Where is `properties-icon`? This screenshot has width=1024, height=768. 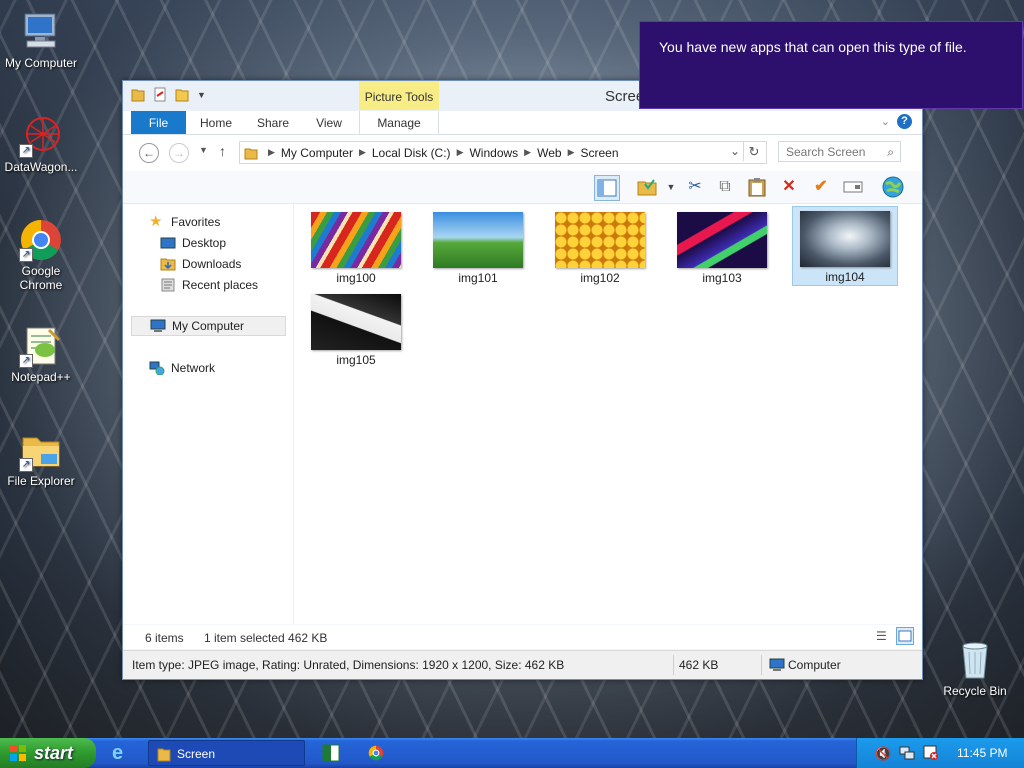 properties-icon is located at coordinates (160, 94).